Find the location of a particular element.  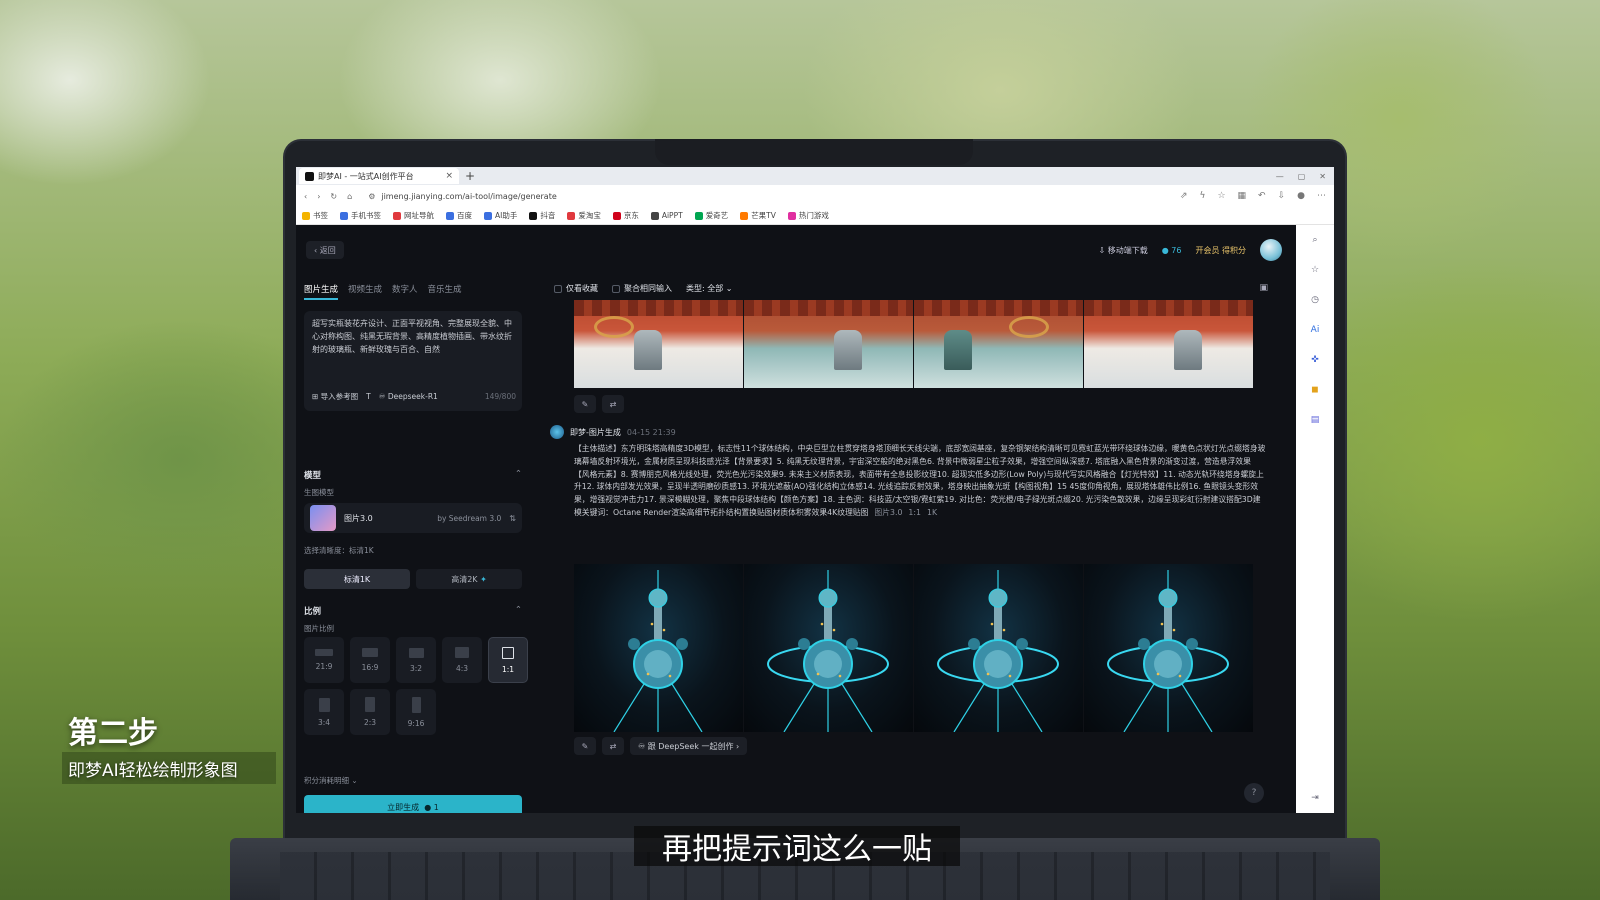

ai-icon: Ai is located at coordinates (1315, 330).